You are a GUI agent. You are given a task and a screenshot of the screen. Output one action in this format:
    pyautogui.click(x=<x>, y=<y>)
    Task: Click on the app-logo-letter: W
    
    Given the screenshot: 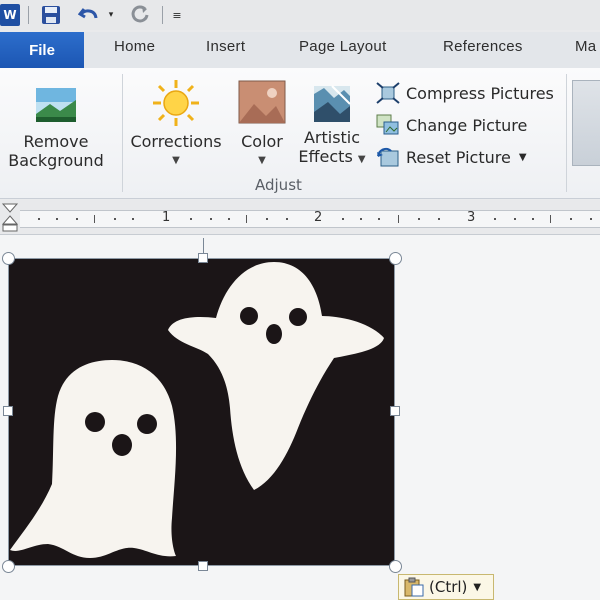 What is the action you would take?
    pyautogui.click(x=10, y=15)
    